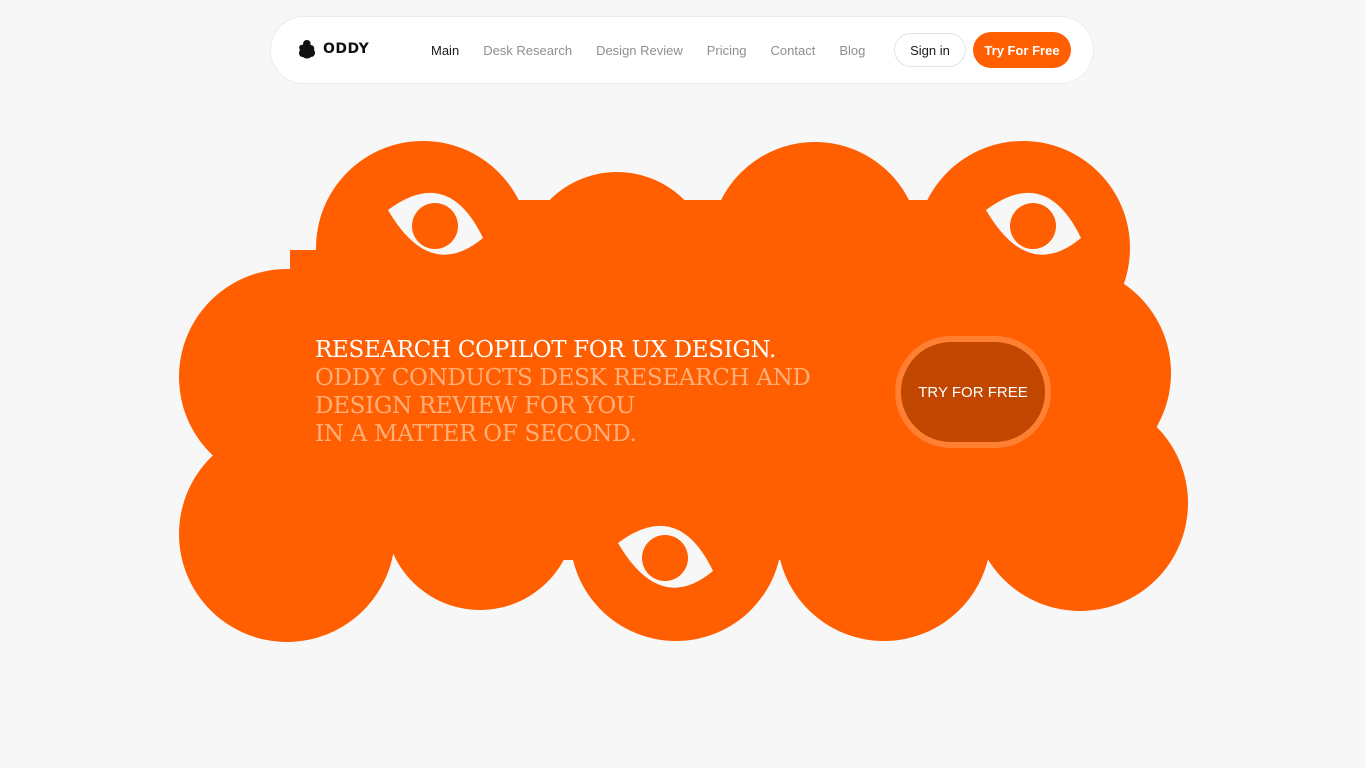  Describe the element at coordinates (475, 406) in the screenshot. I see `hero-subtitle-line: DESIGN REVIEW FOR YOU` at that location.